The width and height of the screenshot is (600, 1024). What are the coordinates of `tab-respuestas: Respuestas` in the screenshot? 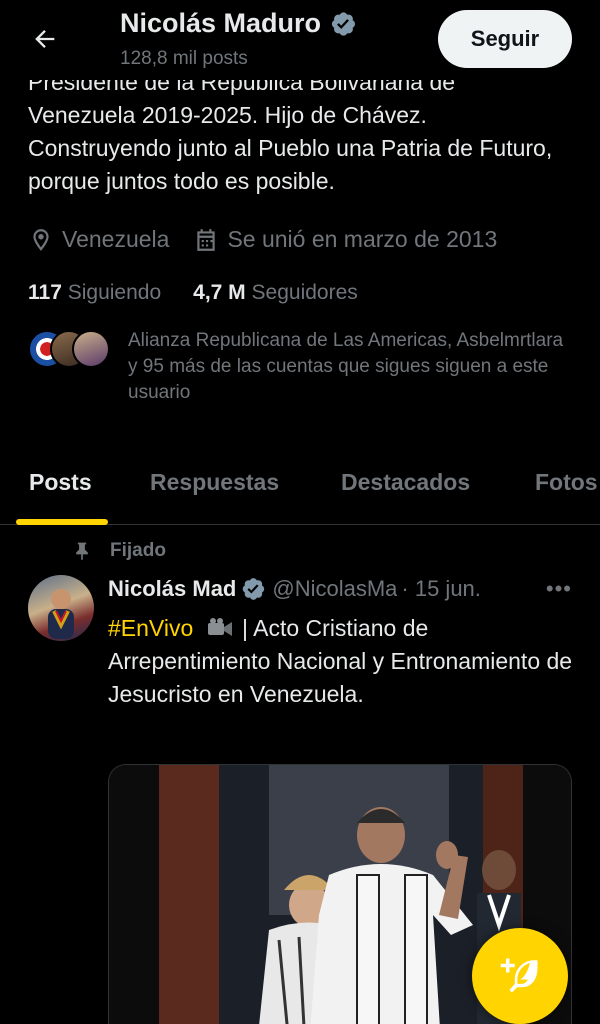 It's located at (214, 482).